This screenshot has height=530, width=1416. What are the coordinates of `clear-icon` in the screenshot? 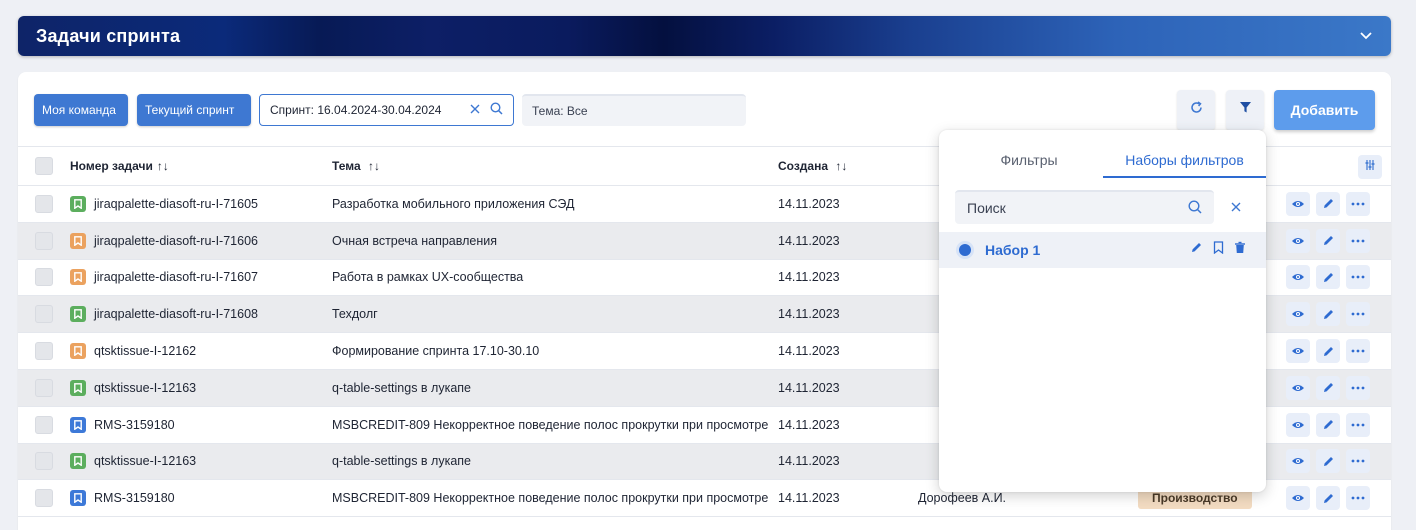 It's located at (475, 110).